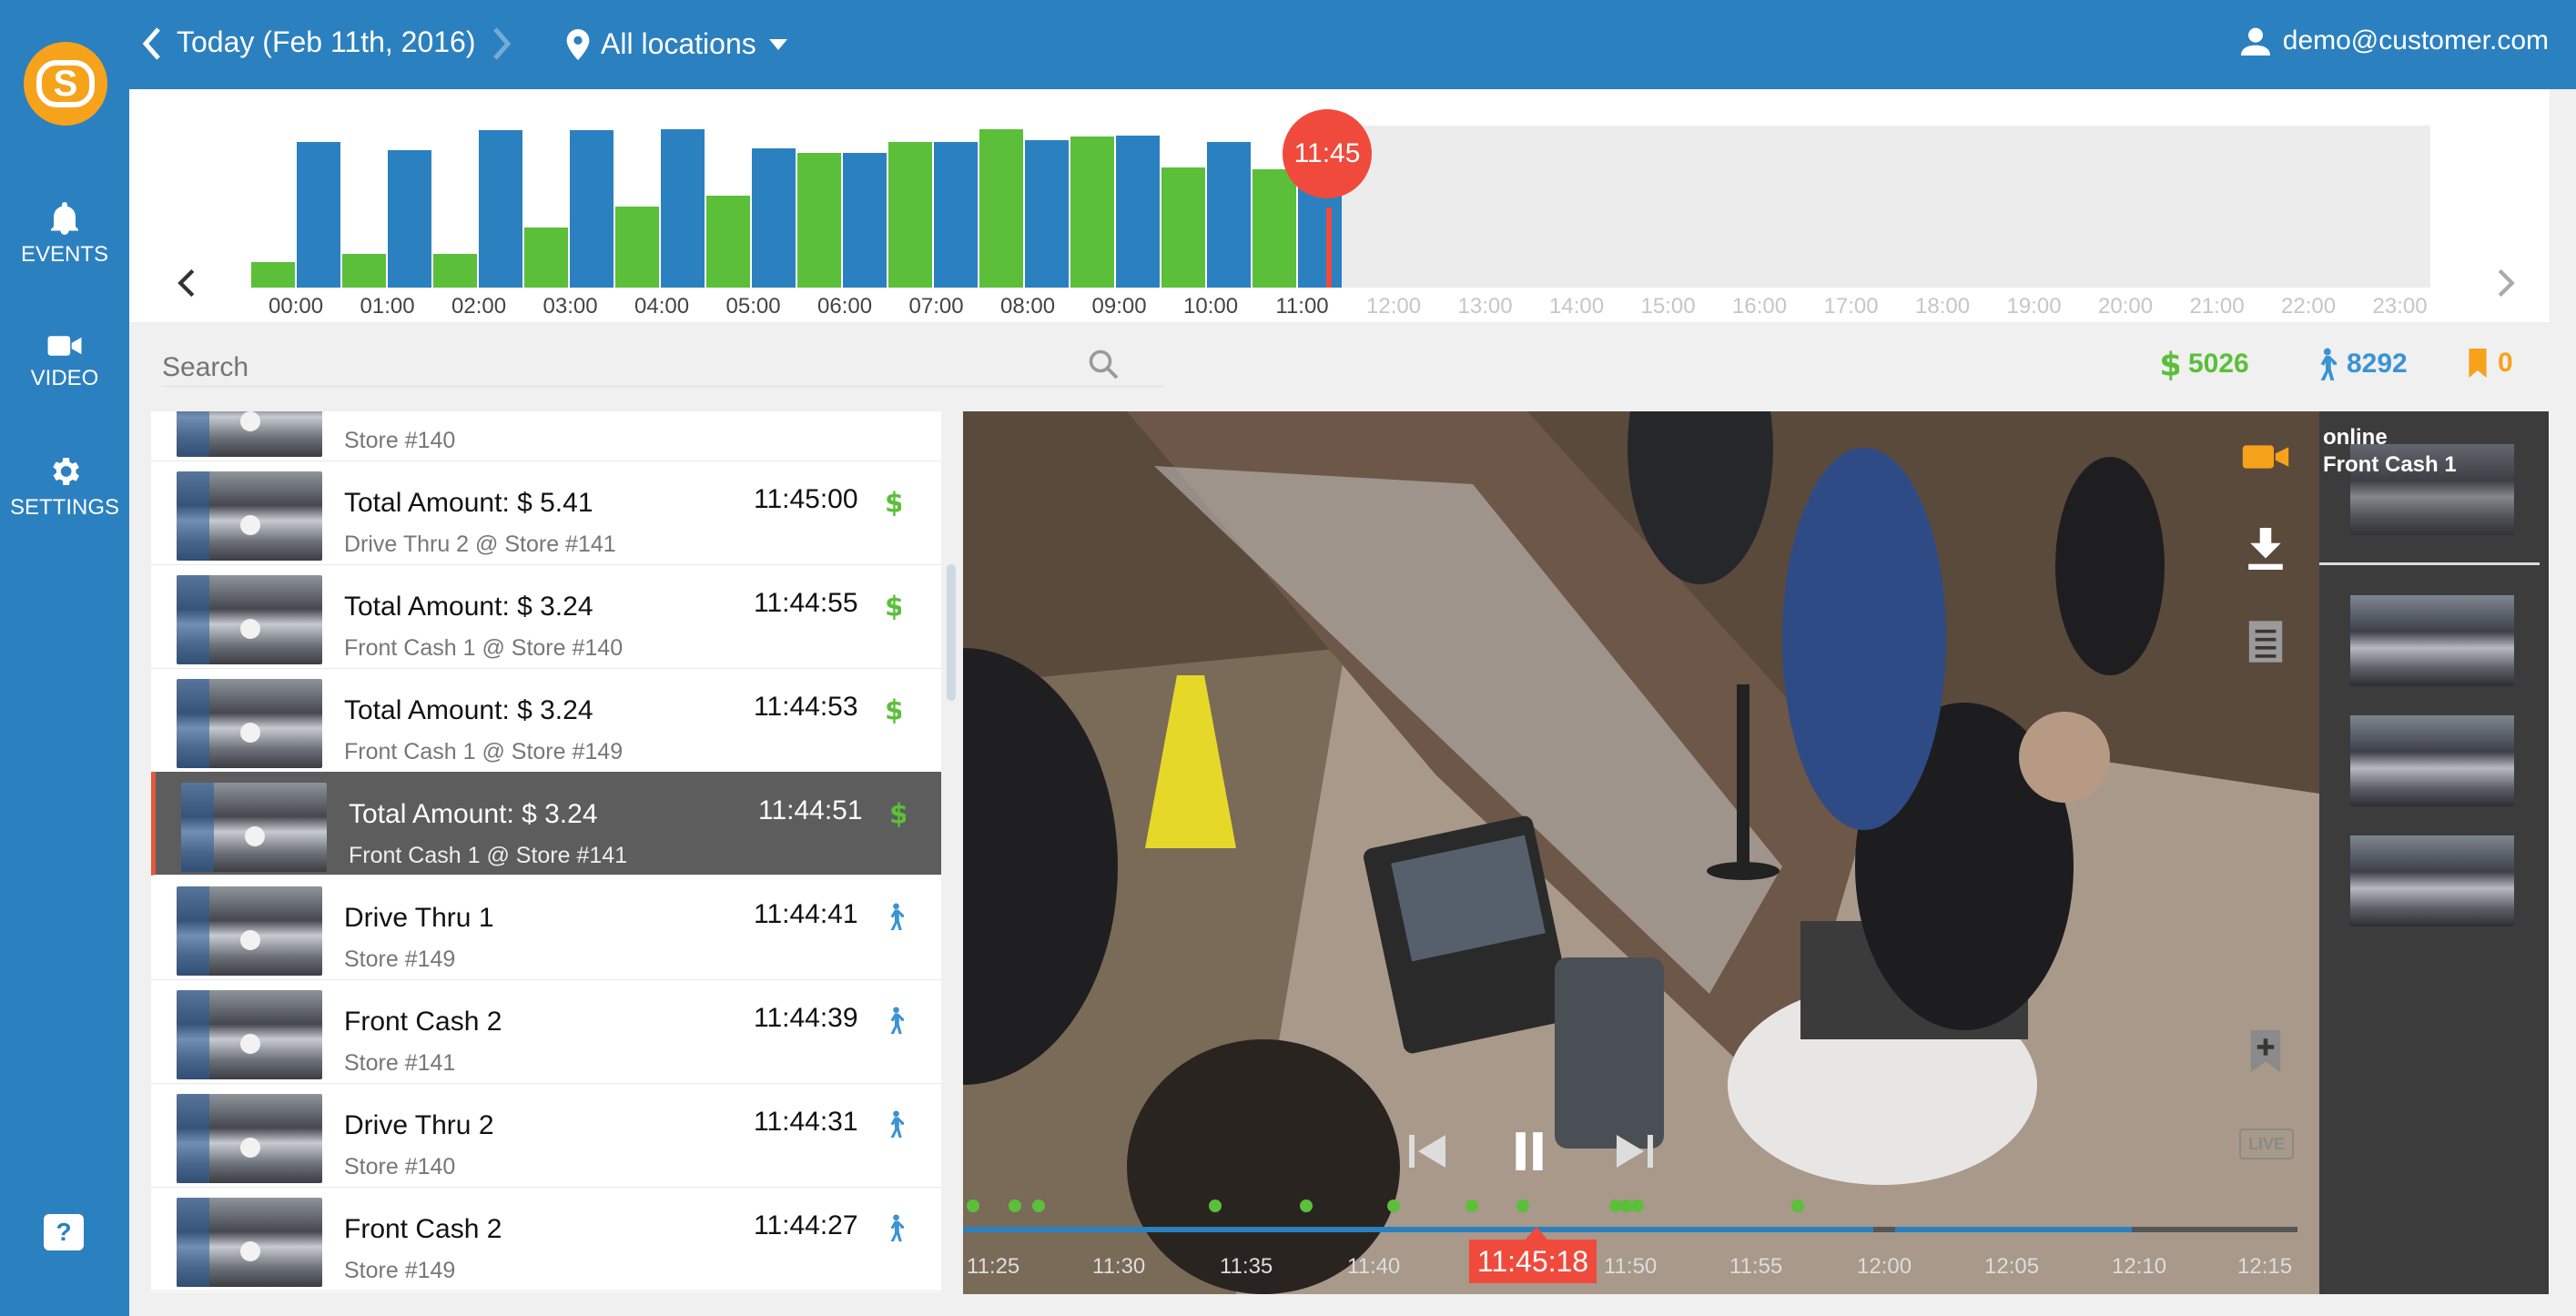 This screenshot has width=2576, height=1316. Describe the element at coordinates (2266, 1144) in the screenshot. I see `live-button: LIVE` at that location.